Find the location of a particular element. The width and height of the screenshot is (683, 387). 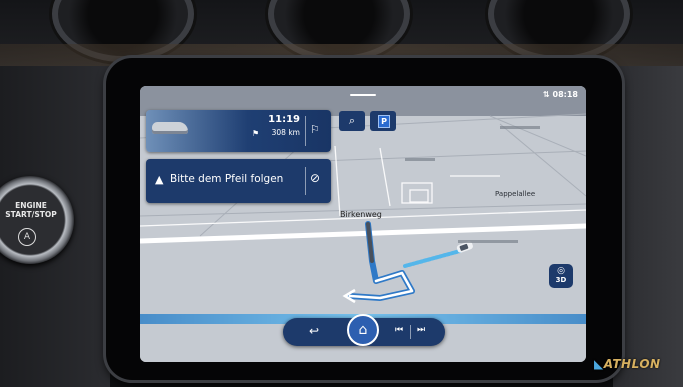

arrival-time: 11:19 is located at coordinates (284, 119).